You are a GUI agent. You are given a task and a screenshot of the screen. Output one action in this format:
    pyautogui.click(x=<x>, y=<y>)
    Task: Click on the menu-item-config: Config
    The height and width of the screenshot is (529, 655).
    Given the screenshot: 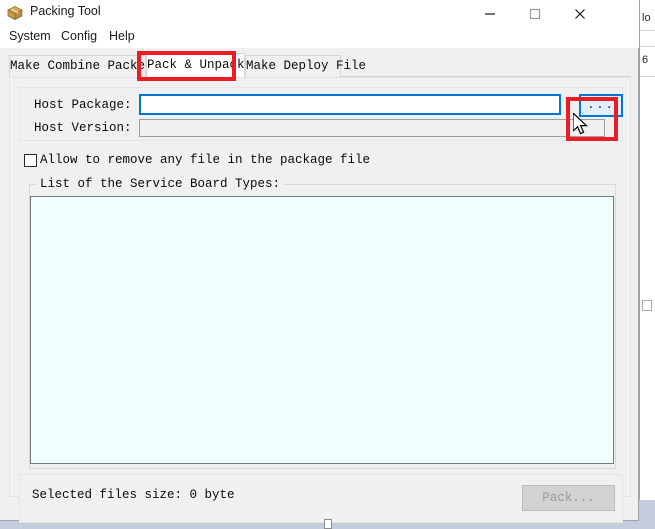 What is the action you would take?
    pyautogui.click(x=79, y=38)
    